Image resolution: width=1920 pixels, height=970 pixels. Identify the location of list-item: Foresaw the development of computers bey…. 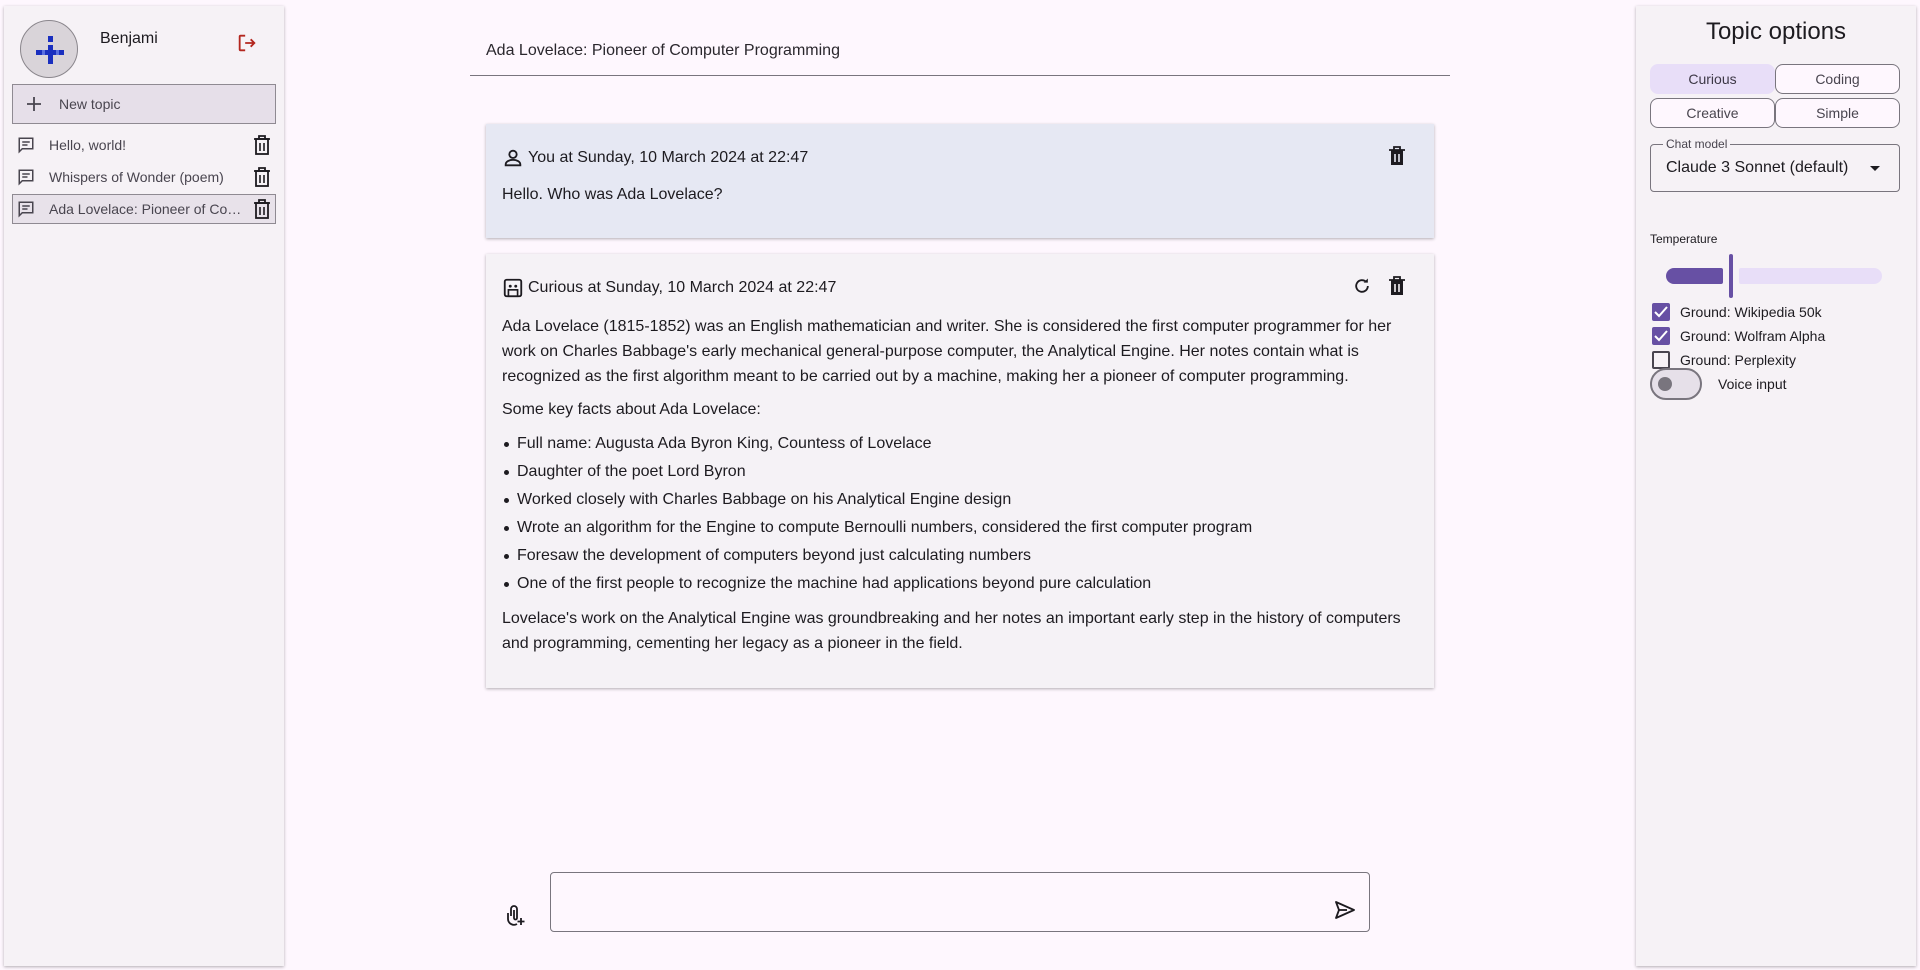
(960, 556).